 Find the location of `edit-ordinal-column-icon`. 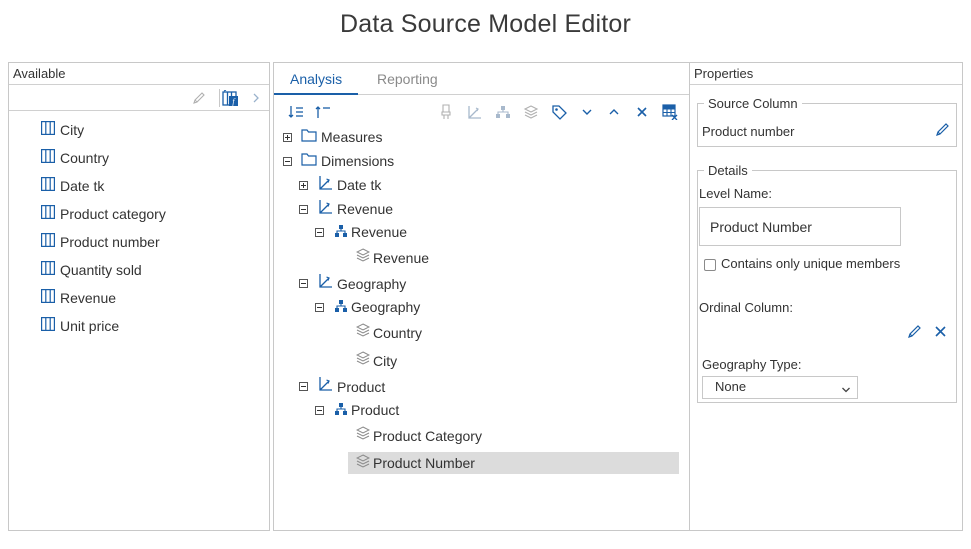

edit-ordinal-column-icon is located at coordinates (915, 332).